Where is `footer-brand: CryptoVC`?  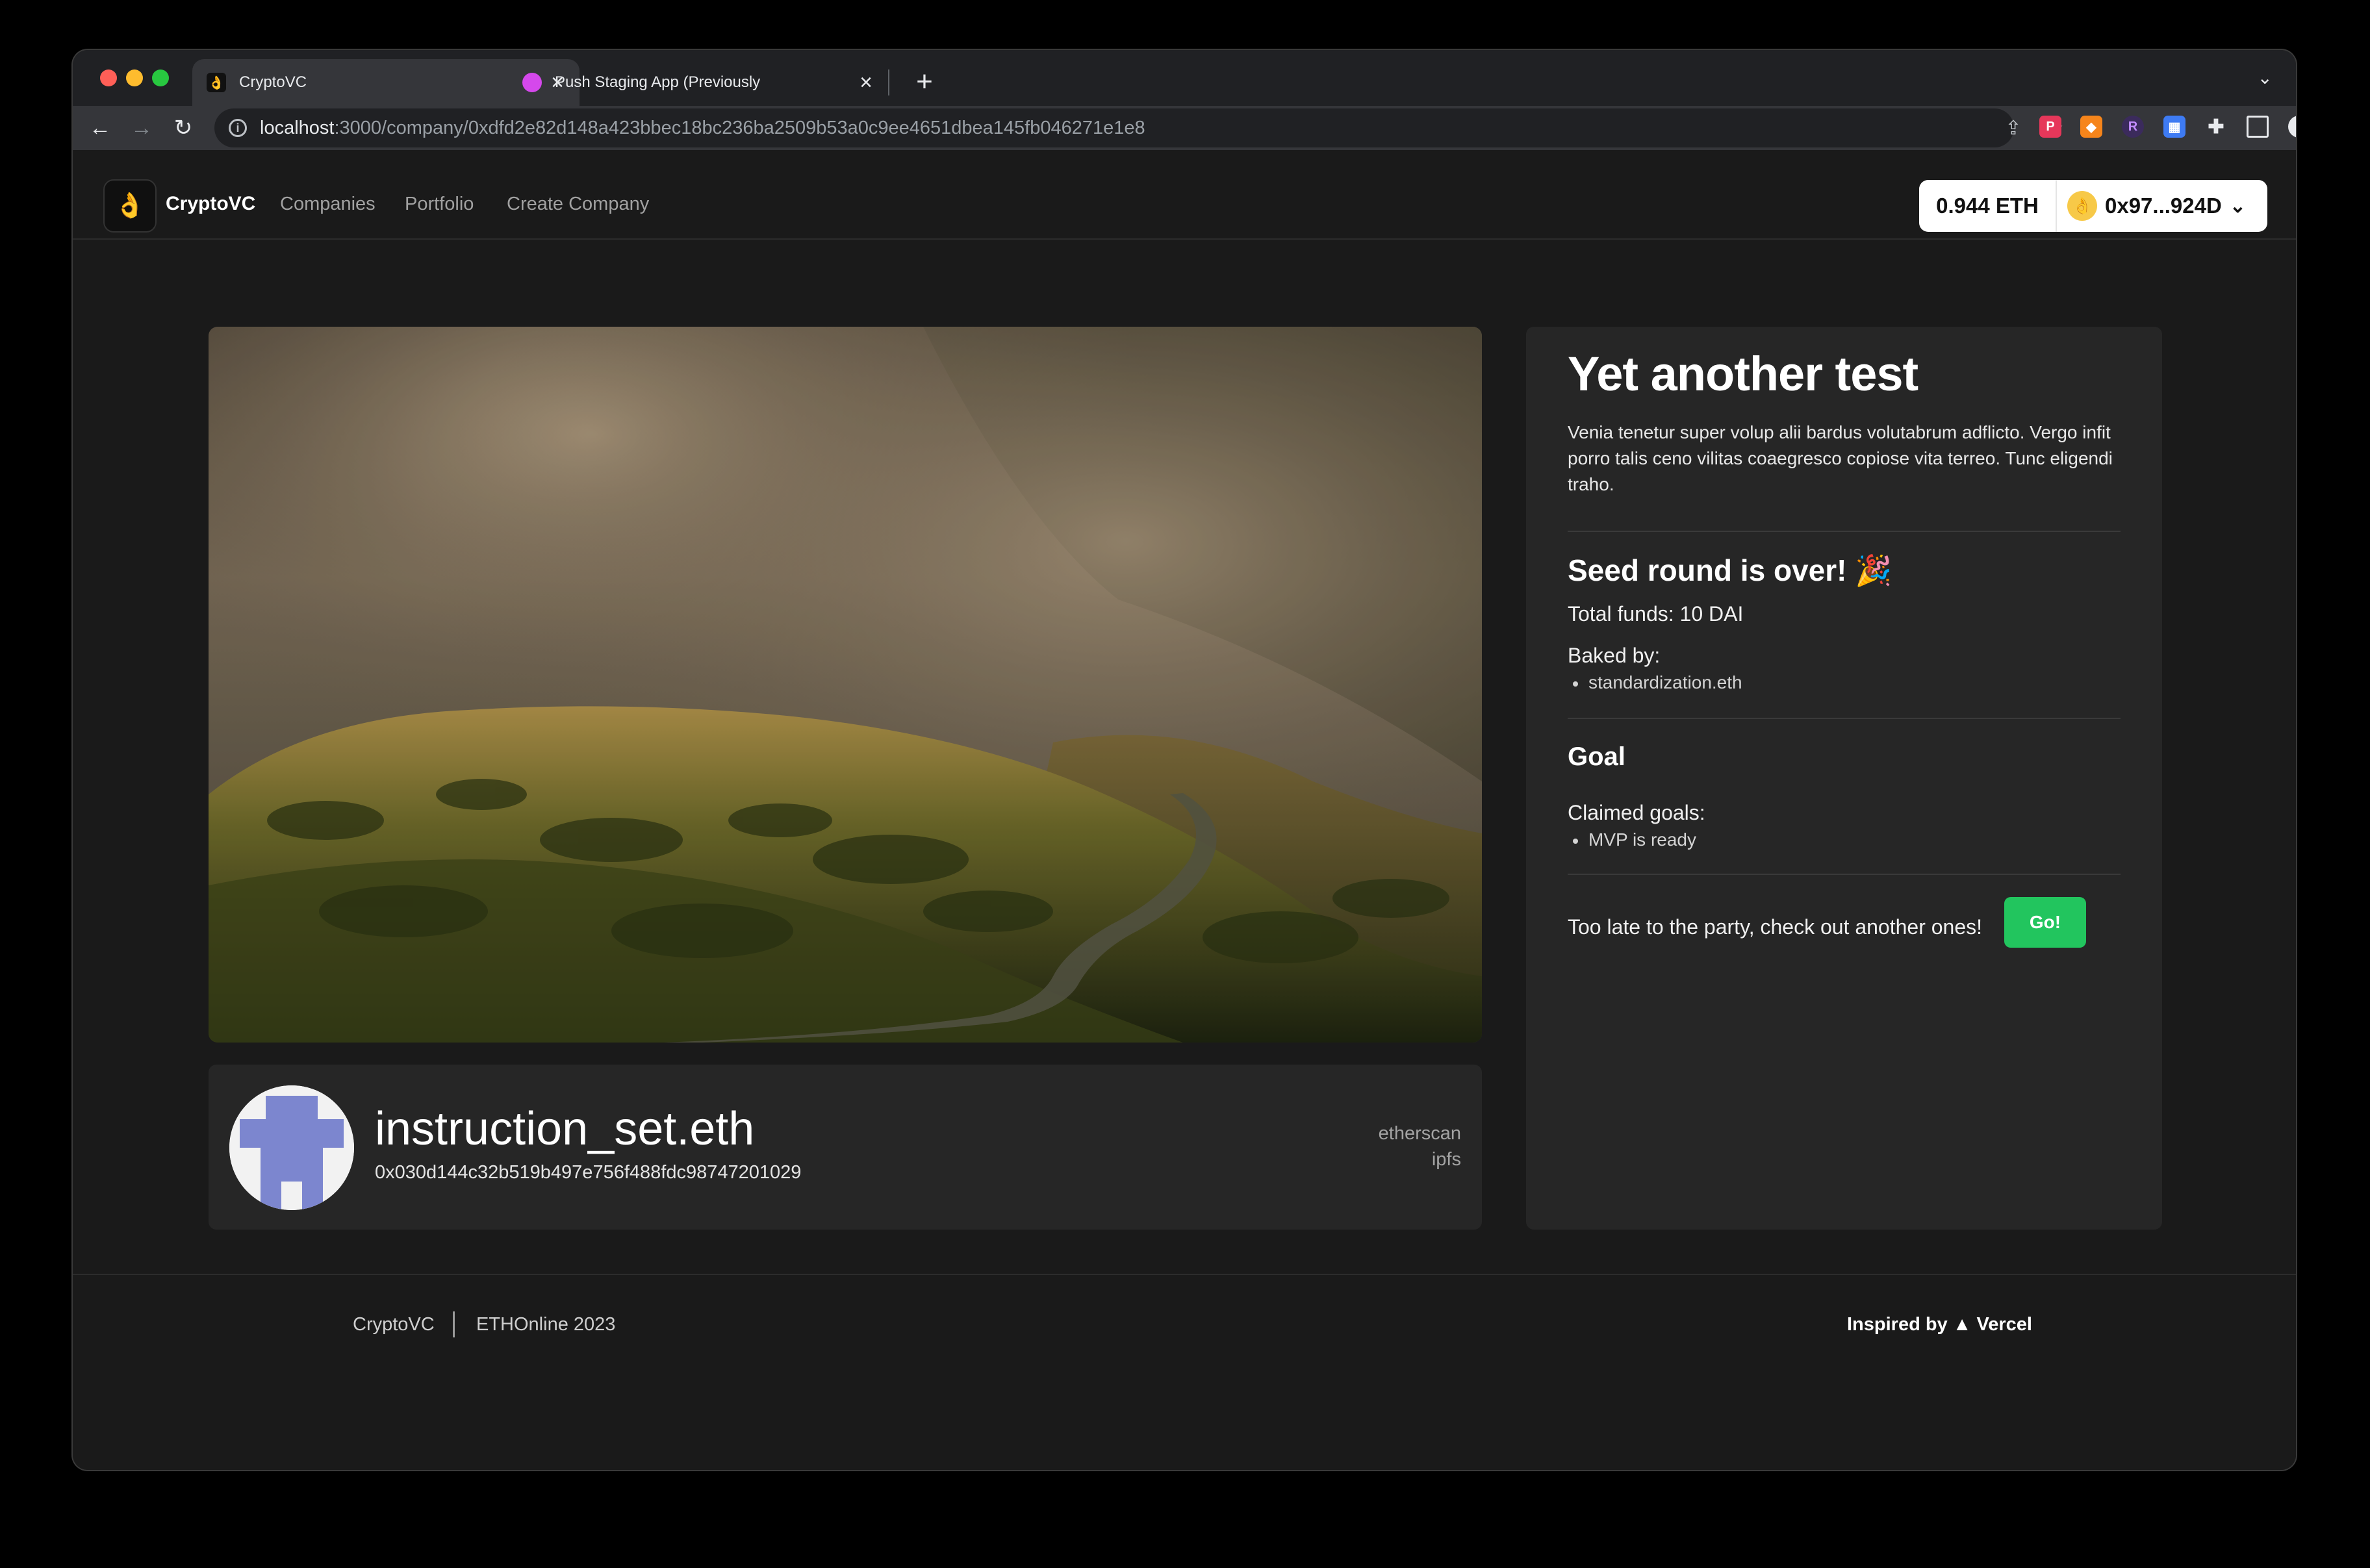
footer-brand: CryptoVC is located at coordinates (394, 1324).